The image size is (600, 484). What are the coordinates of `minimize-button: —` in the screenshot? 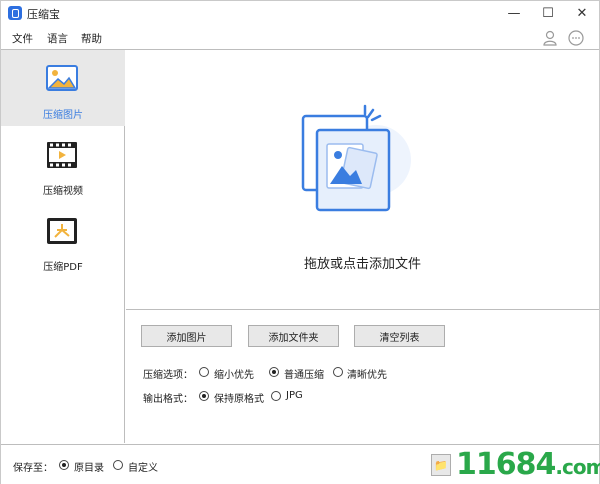 It's located at (514, 13).